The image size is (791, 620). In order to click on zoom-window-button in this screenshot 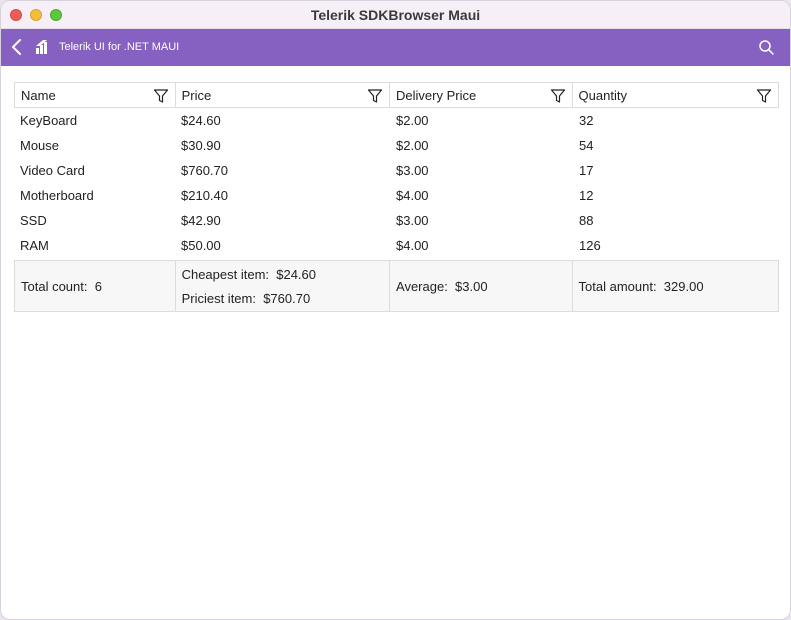, I will do `click(56, 15)`.